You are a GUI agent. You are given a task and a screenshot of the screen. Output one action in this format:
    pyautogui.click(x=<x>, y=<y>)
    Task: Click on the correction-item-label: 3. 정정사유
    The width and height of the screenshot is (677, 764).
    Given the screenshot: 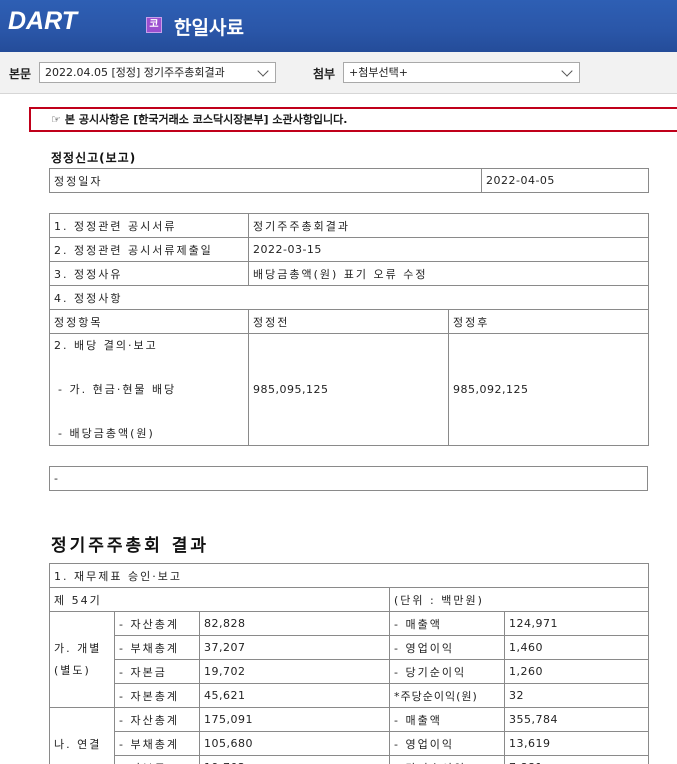 What is the action you would take?
    pyautogui.click(x=149, y=273)
    